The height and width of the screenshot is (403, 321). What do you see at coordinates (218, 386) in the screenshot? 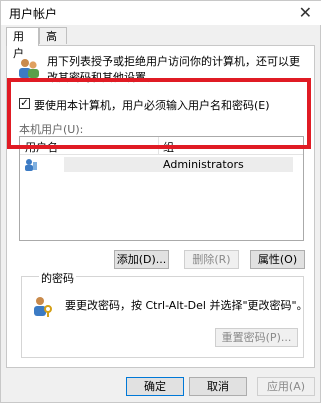
I see `cancel-button: 取消` at bounding box center [218, 386].